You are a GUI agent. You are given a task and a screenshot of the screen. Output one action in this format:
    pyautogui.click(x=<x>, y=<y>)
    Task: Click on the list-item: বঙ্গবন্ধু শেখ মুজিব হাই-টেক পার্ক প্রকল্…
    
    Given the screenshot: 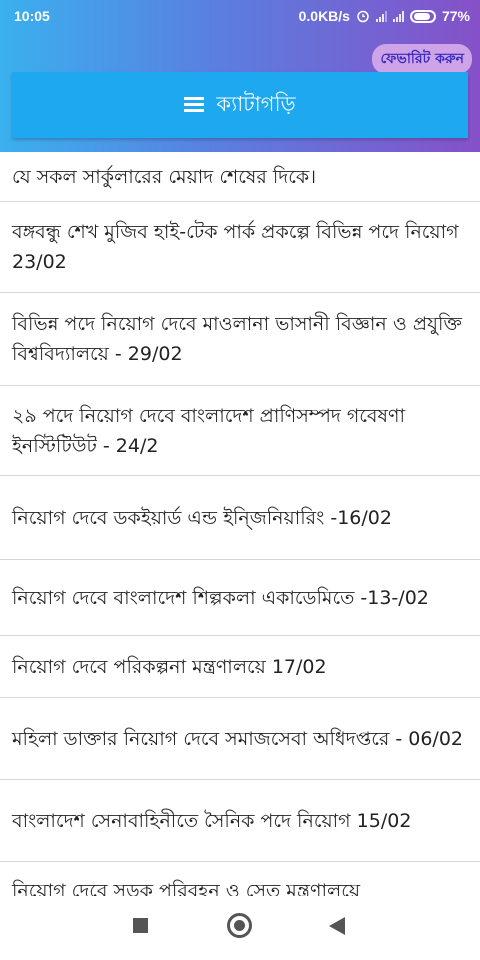 What is the action you would take?
    pyautogui.click(x=240, y=247)
    